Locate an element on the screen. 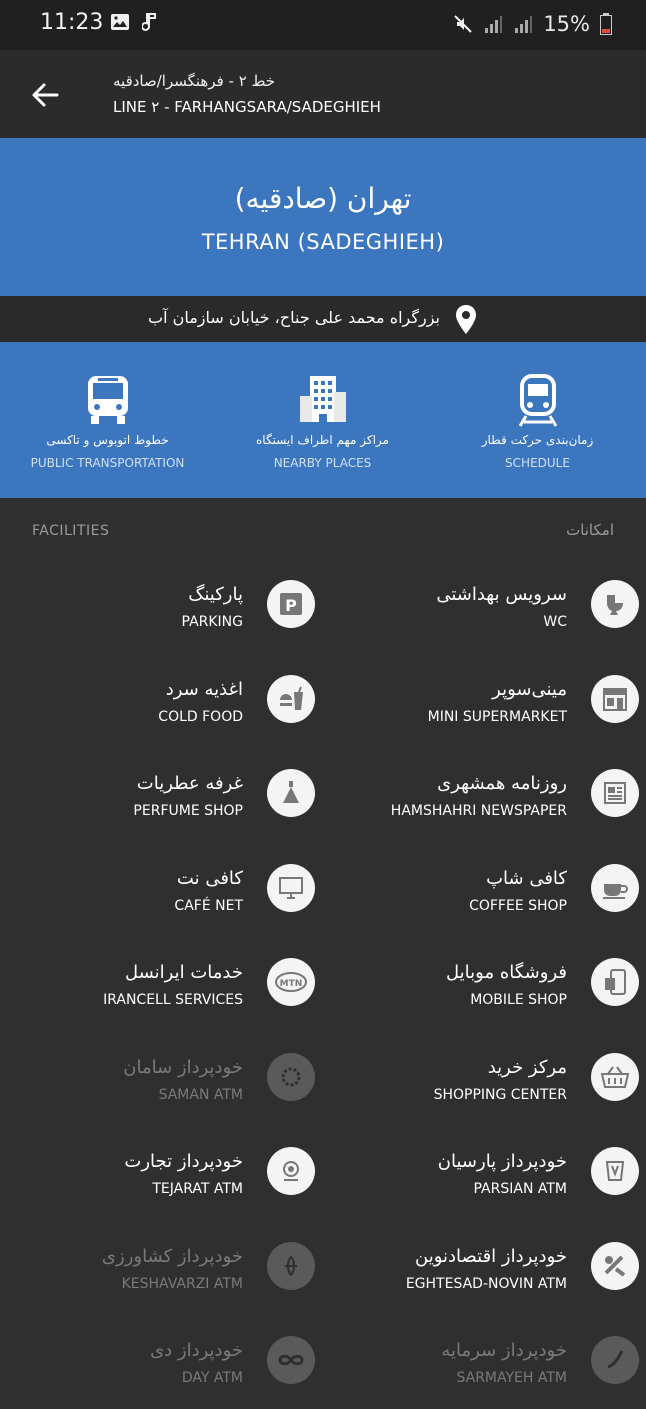 The width and height of the screenshot is (646, 1409). facility-left-6: خودپرداز تجارت TEJARAT ATM is located at coordinates (323, 1172).